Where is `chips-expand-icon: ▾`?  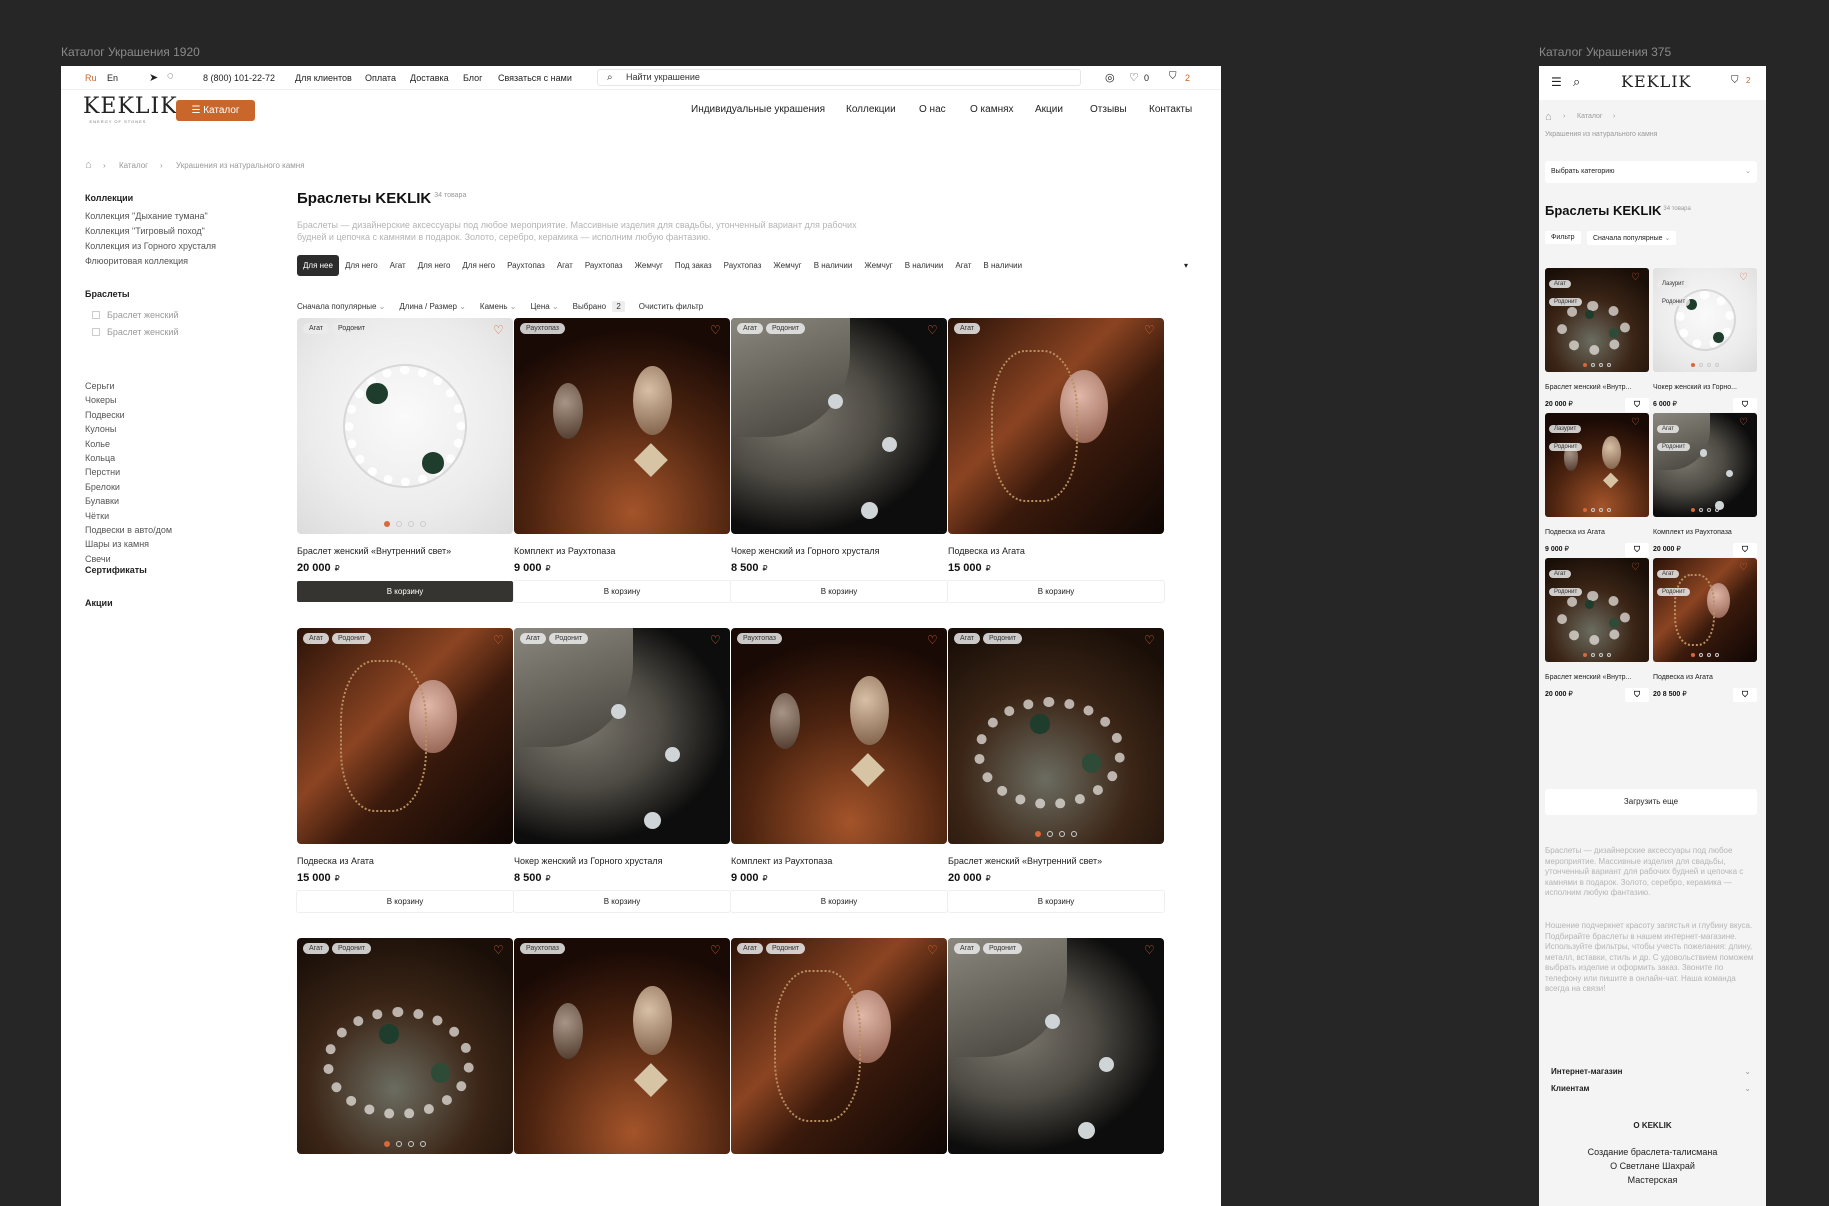 chips-expand-icon: ▾ is located at coordinates (1186, 265).